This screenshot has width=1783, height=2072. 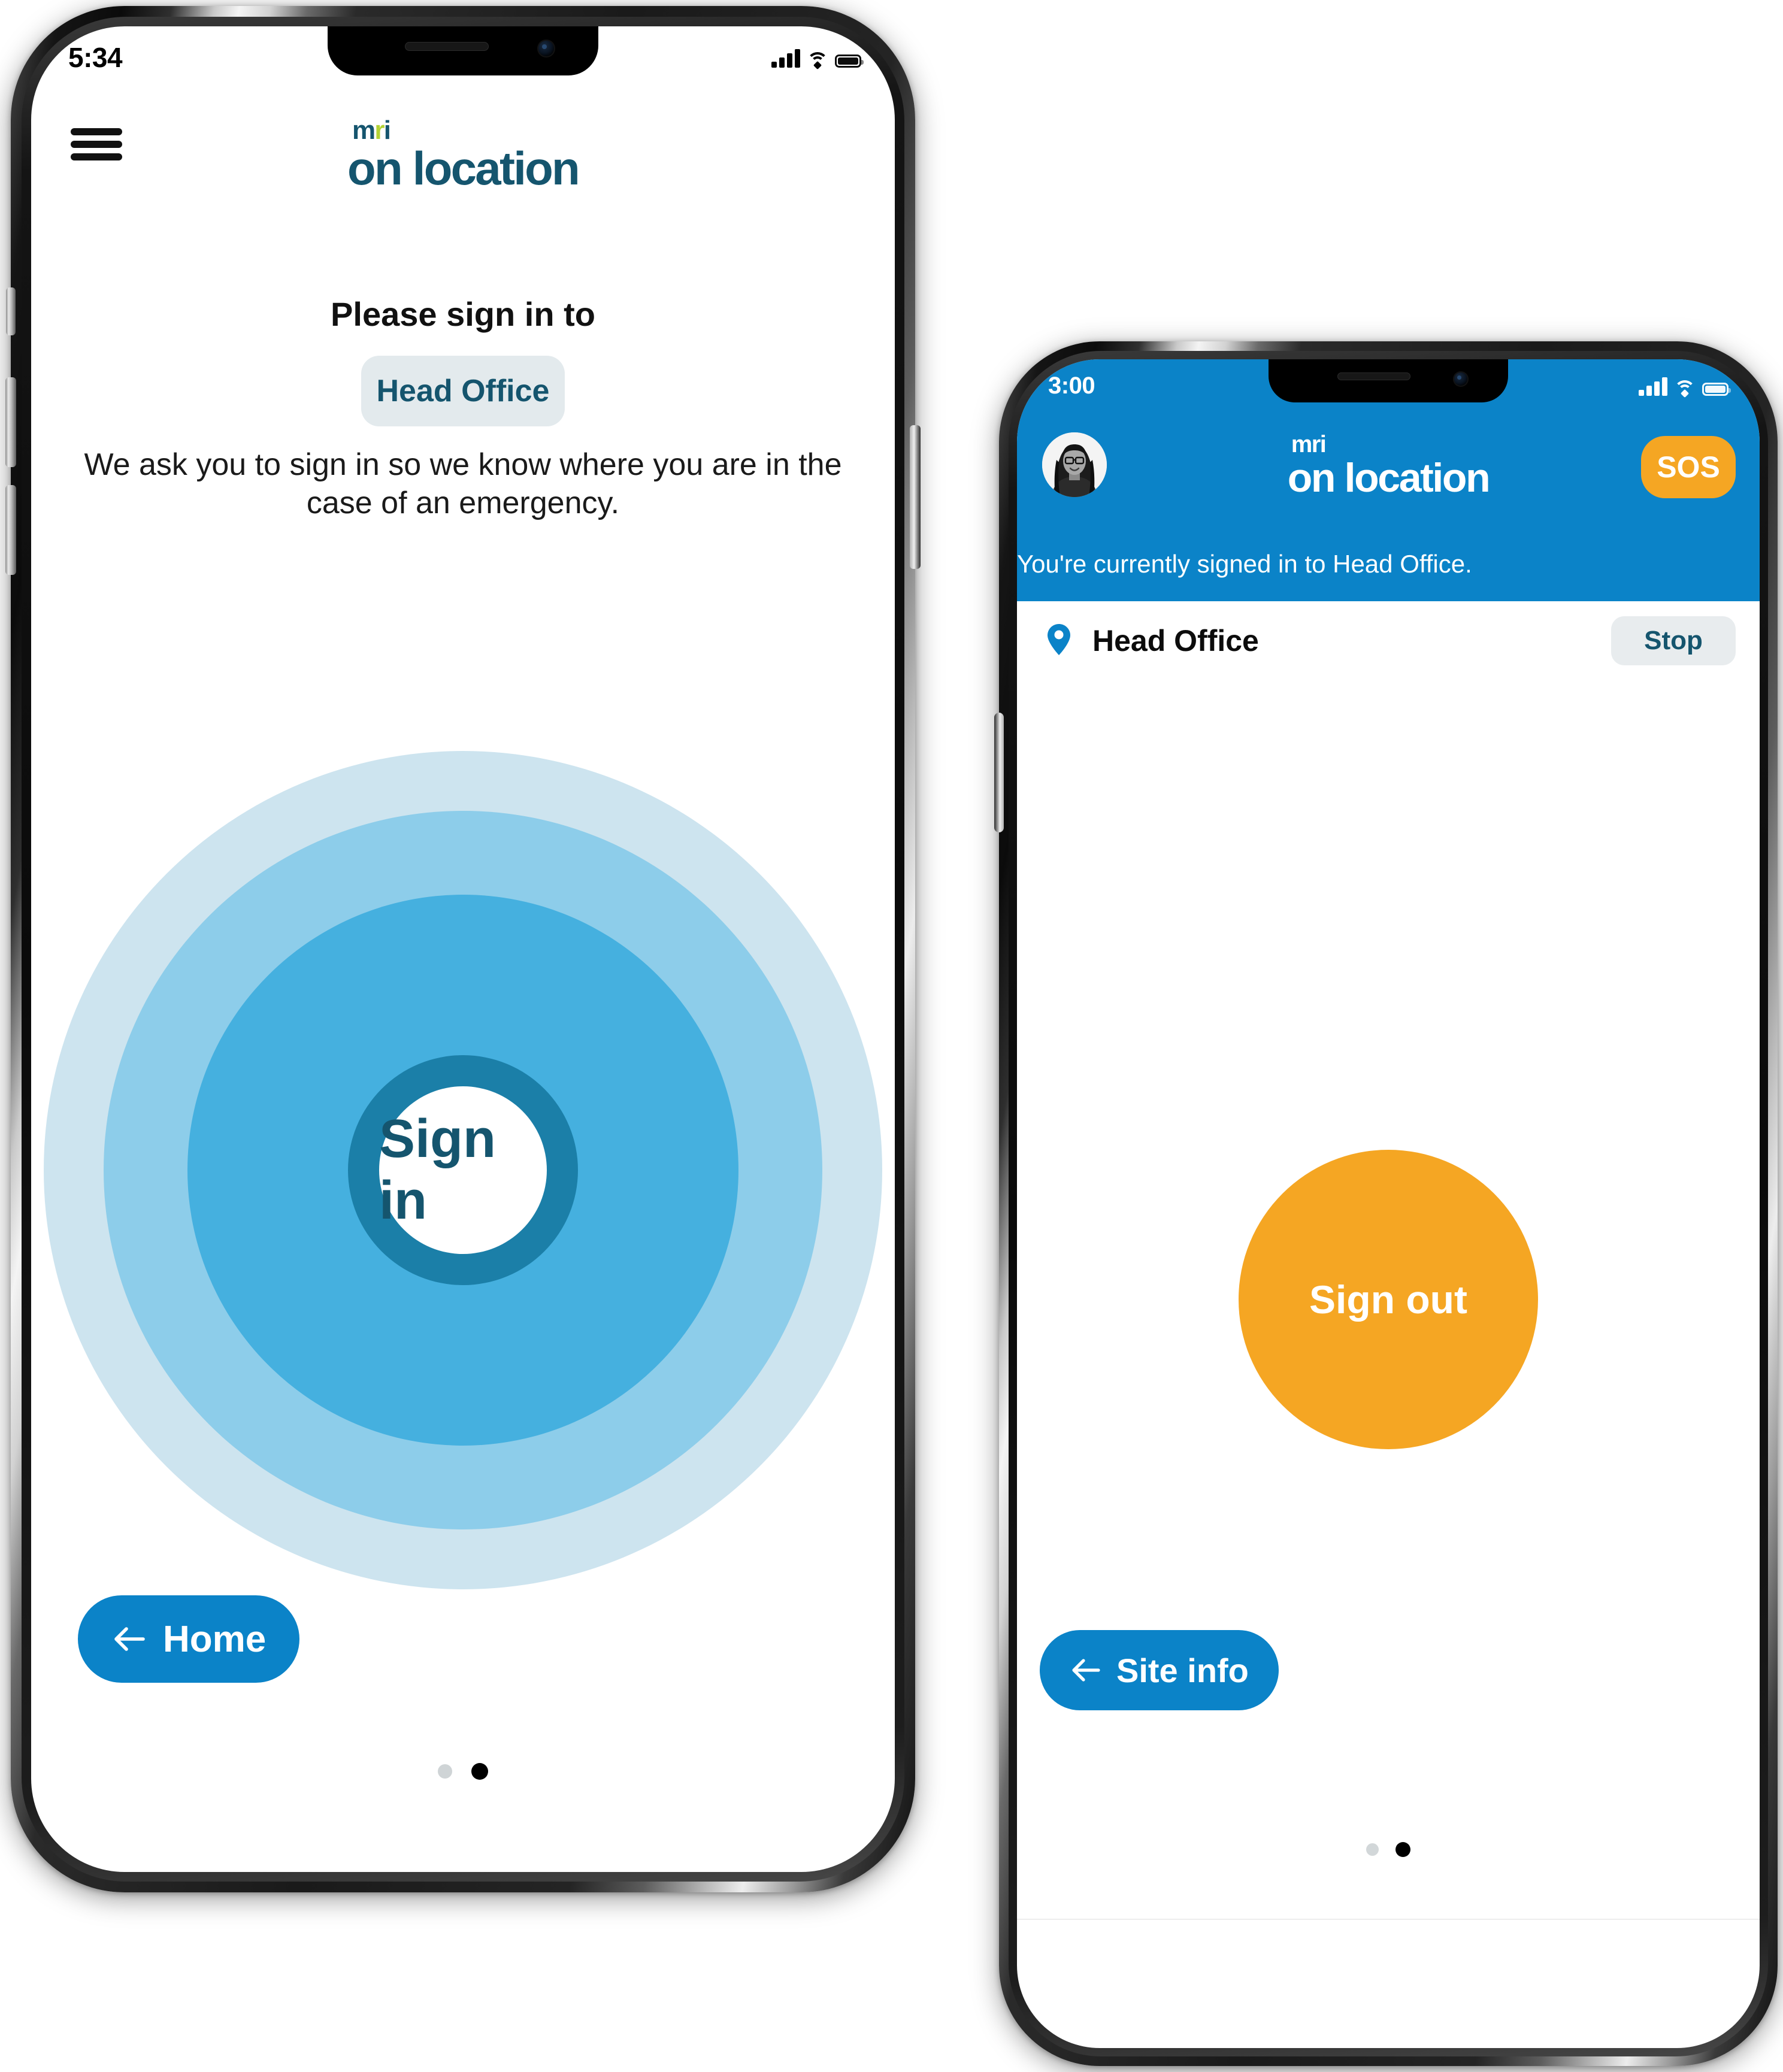 I want to click on bottom-divider, so click(x=1388, y=1920).